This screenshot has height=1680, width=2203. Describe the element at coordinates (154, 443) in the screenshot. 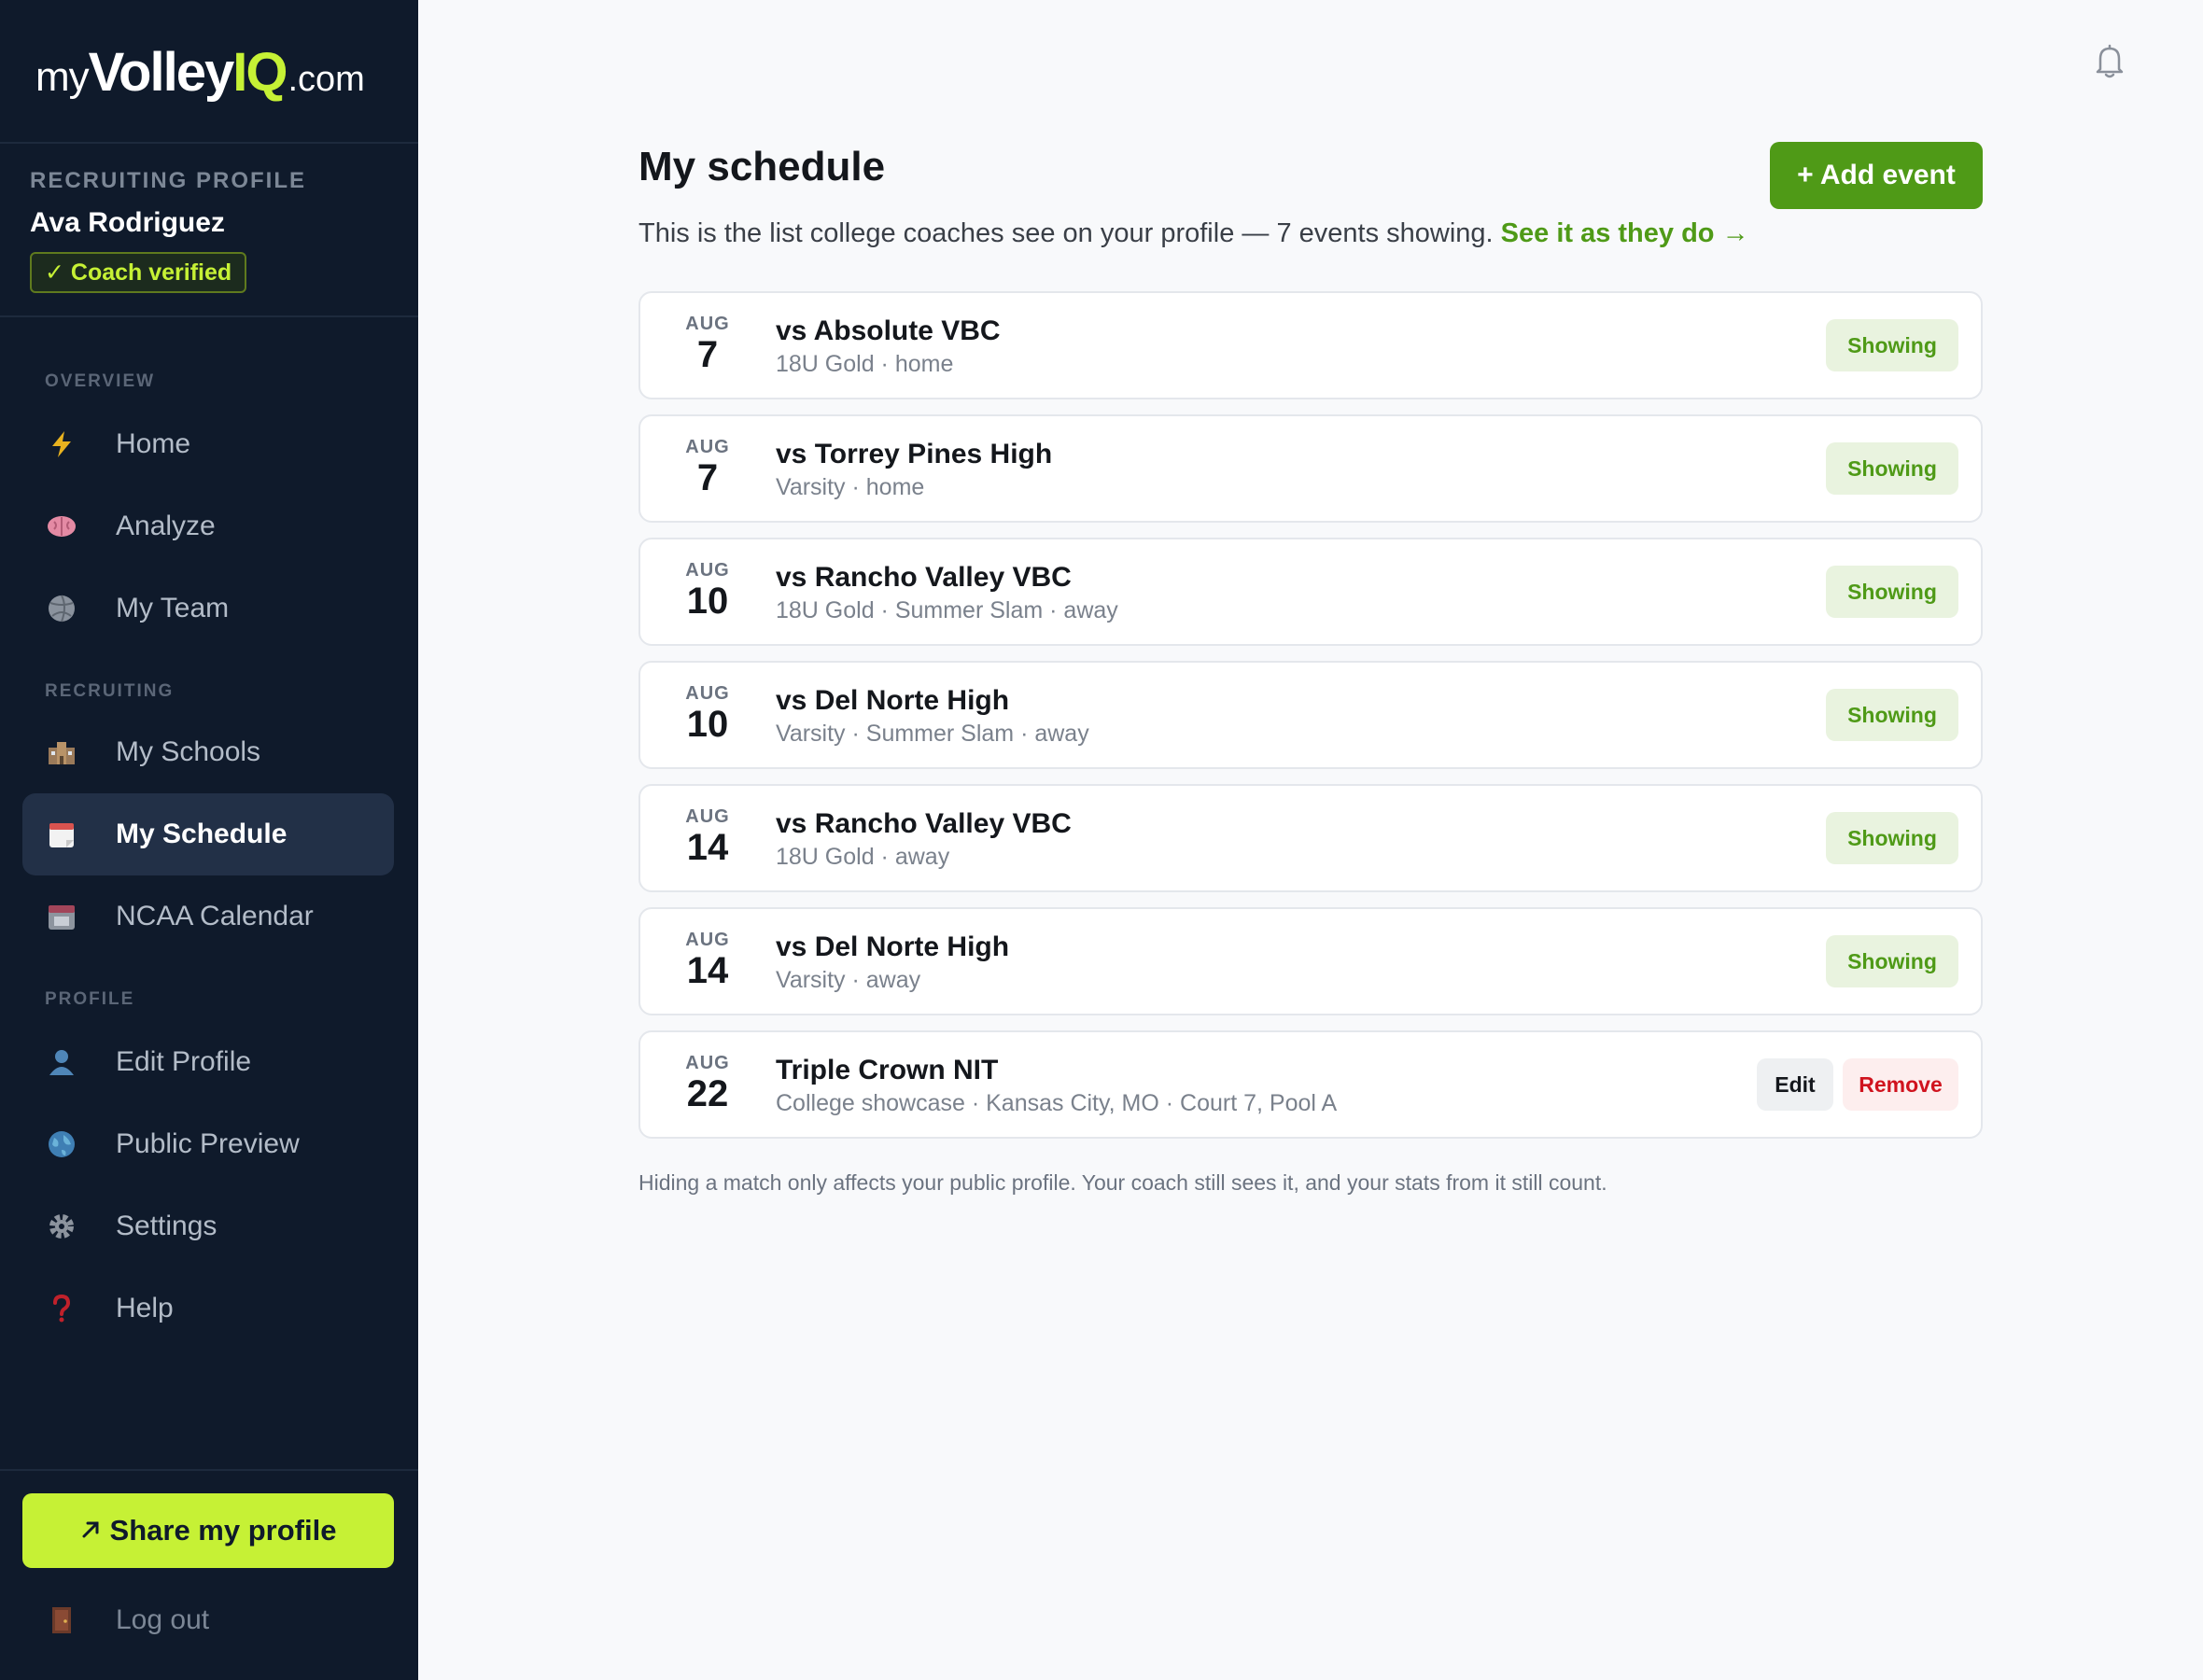

I see `sidebar-item-label: Home` at that location.